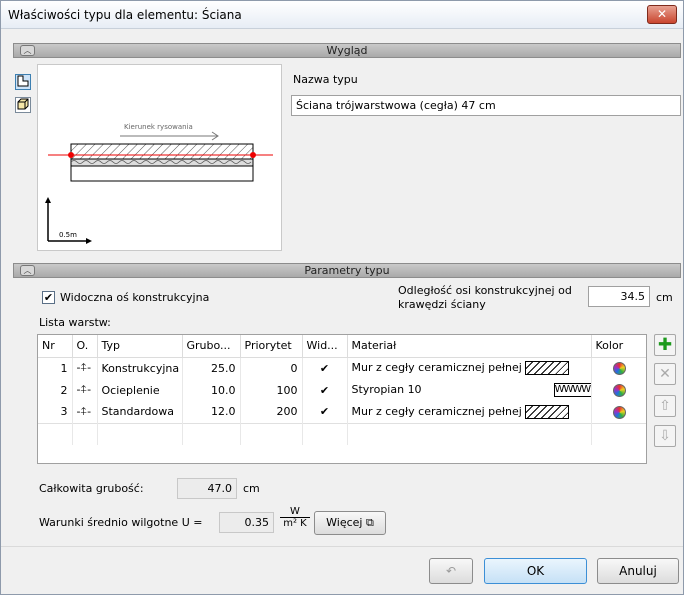 This screenshot has width=684, height=595. I want to click on undo-icon: ↶, so click(451, 571).